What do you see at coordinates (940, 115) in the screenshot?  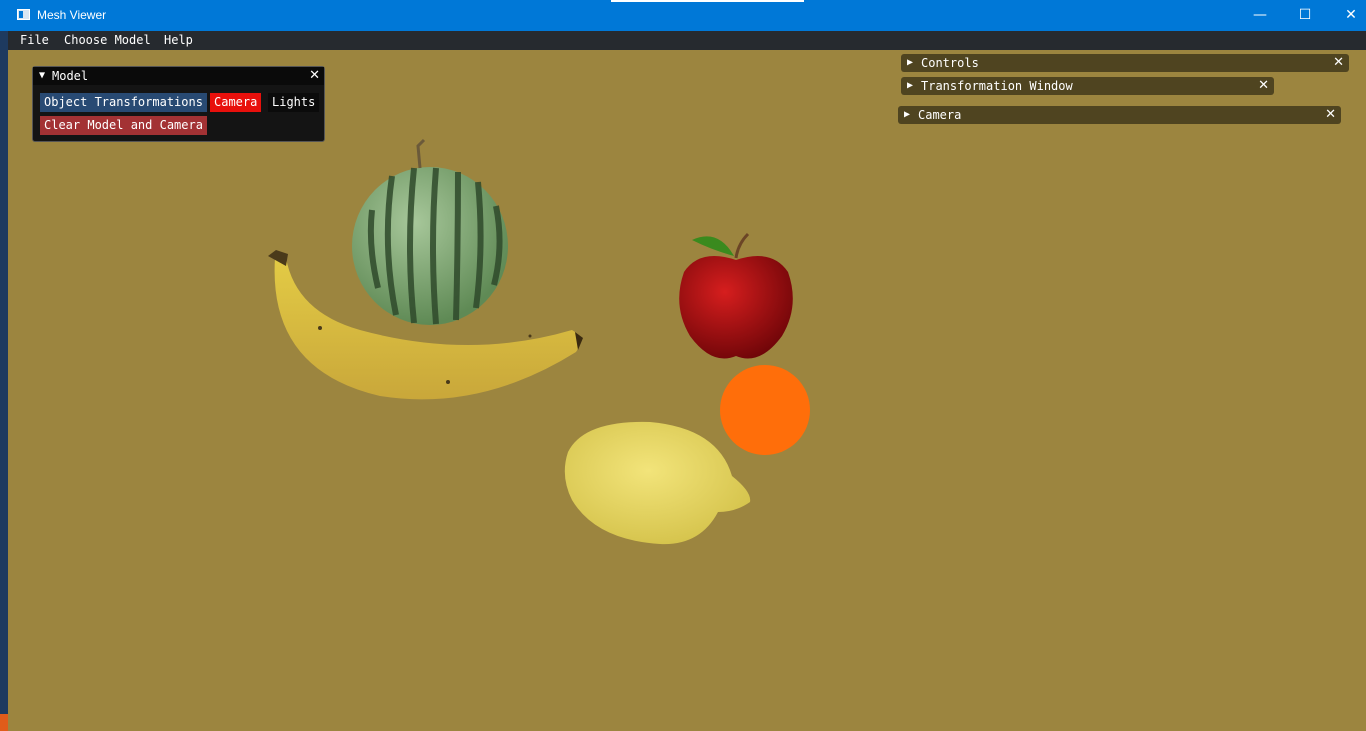 I see `camera-window-title: Camera` at bounding box center [940, 115].